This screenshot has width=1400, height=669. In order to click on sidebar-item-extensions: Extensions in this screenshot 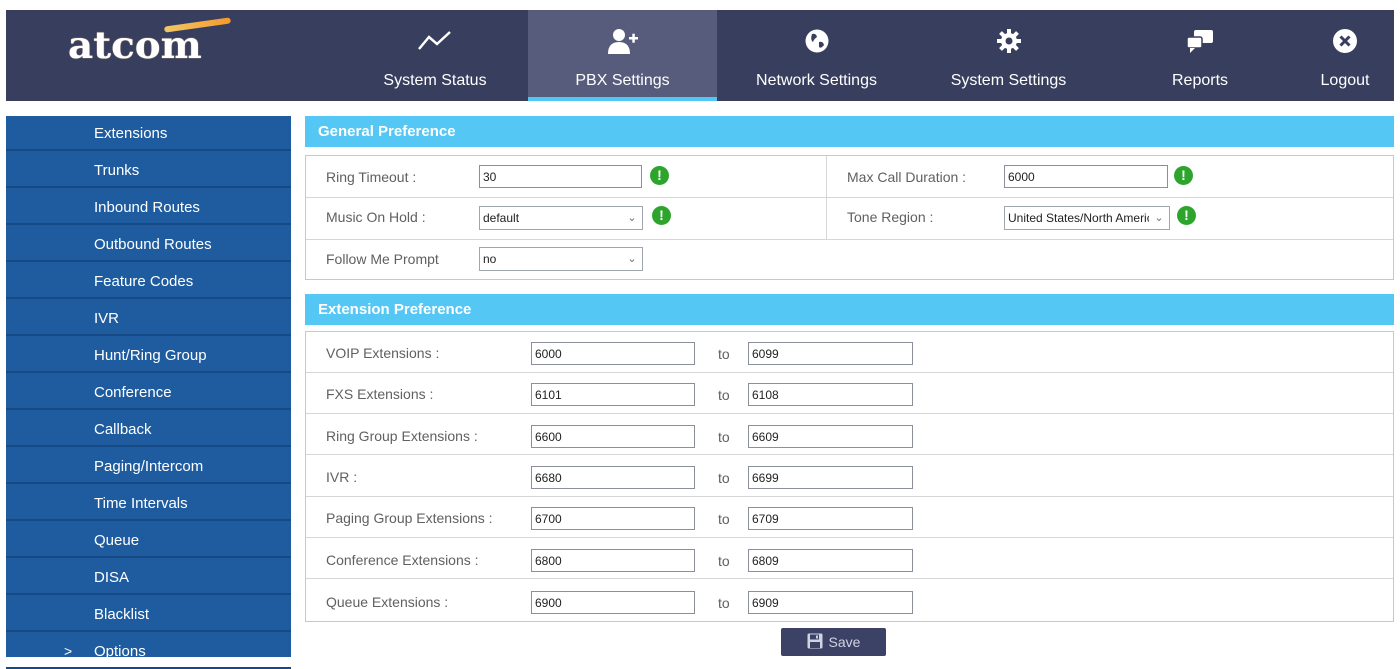, I will do `click(148, 133)`.